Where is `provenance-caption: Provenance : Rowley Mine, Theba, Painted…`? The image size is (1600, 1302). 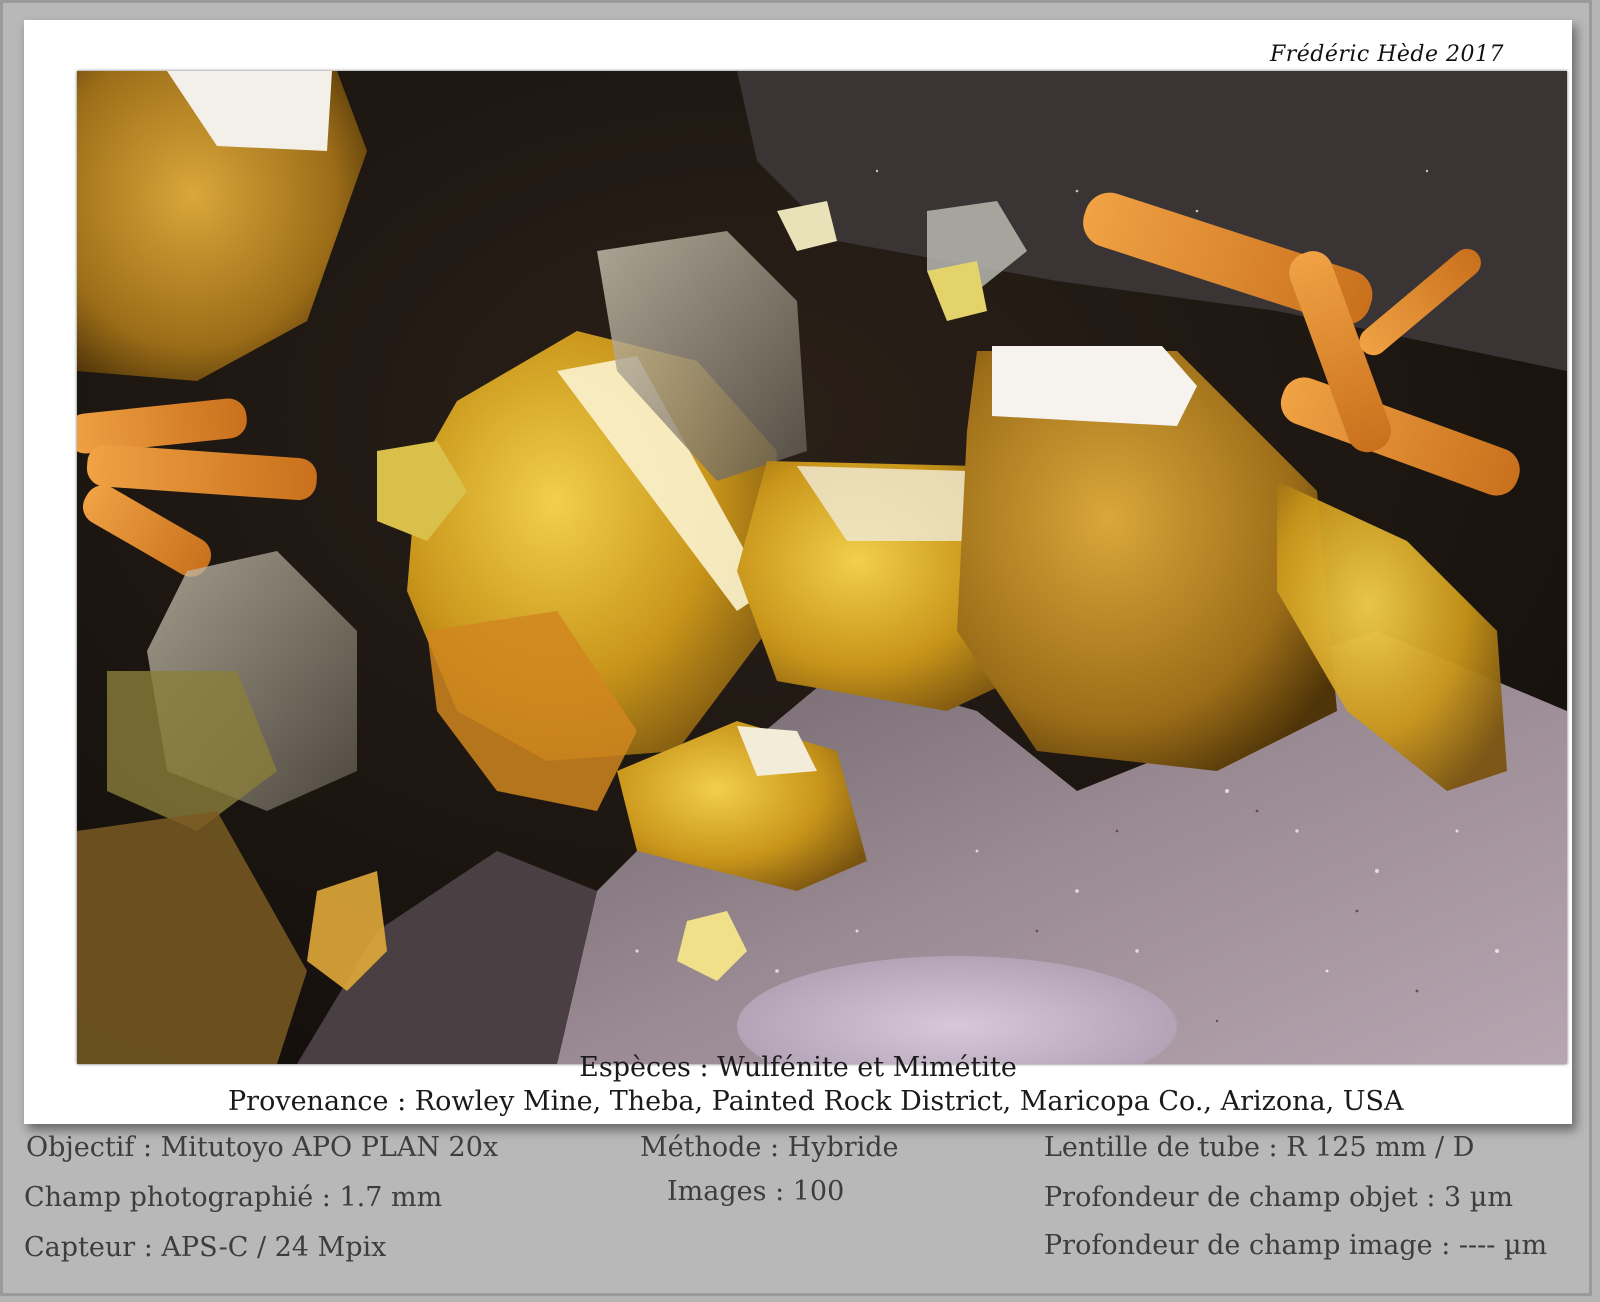 provenance-caption: Provenance : Rowley Mine, Theba, Painted… is located at coordinates (816, 1101).